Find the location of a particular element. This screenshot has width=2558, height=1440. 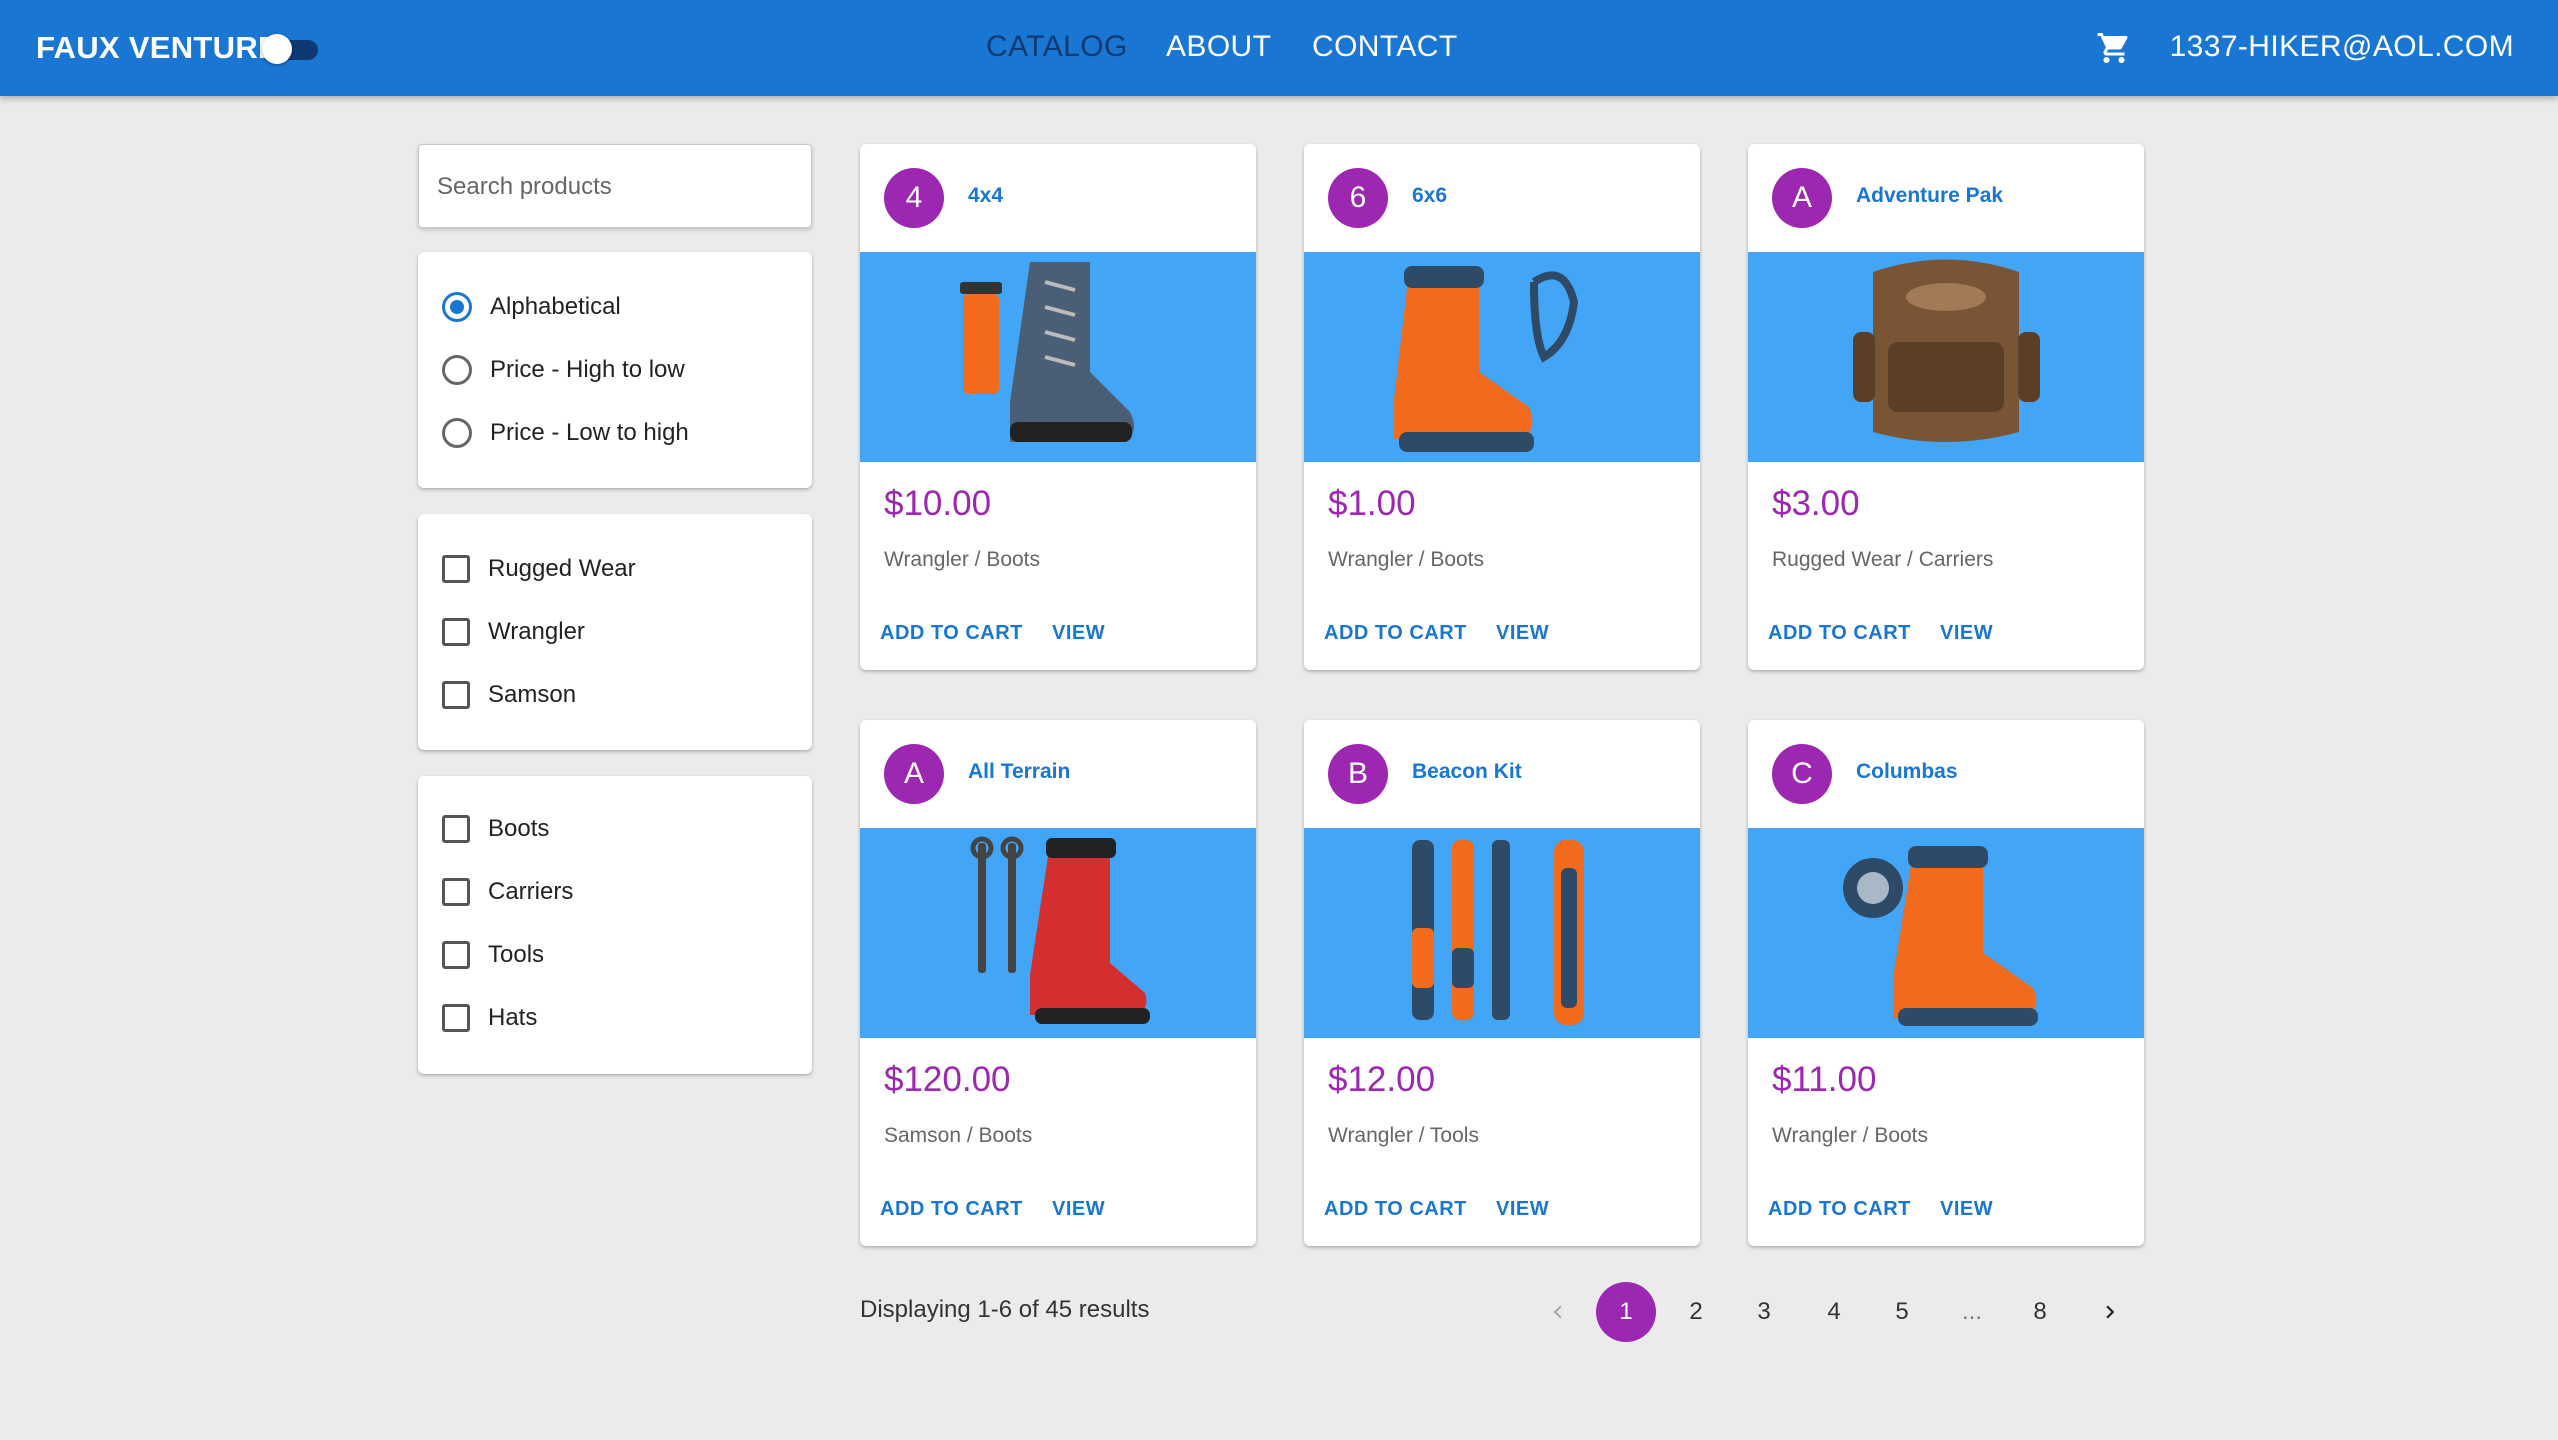

user-email: 1337-HIKER@AOL.COM is located at coordinates (2342, 47).